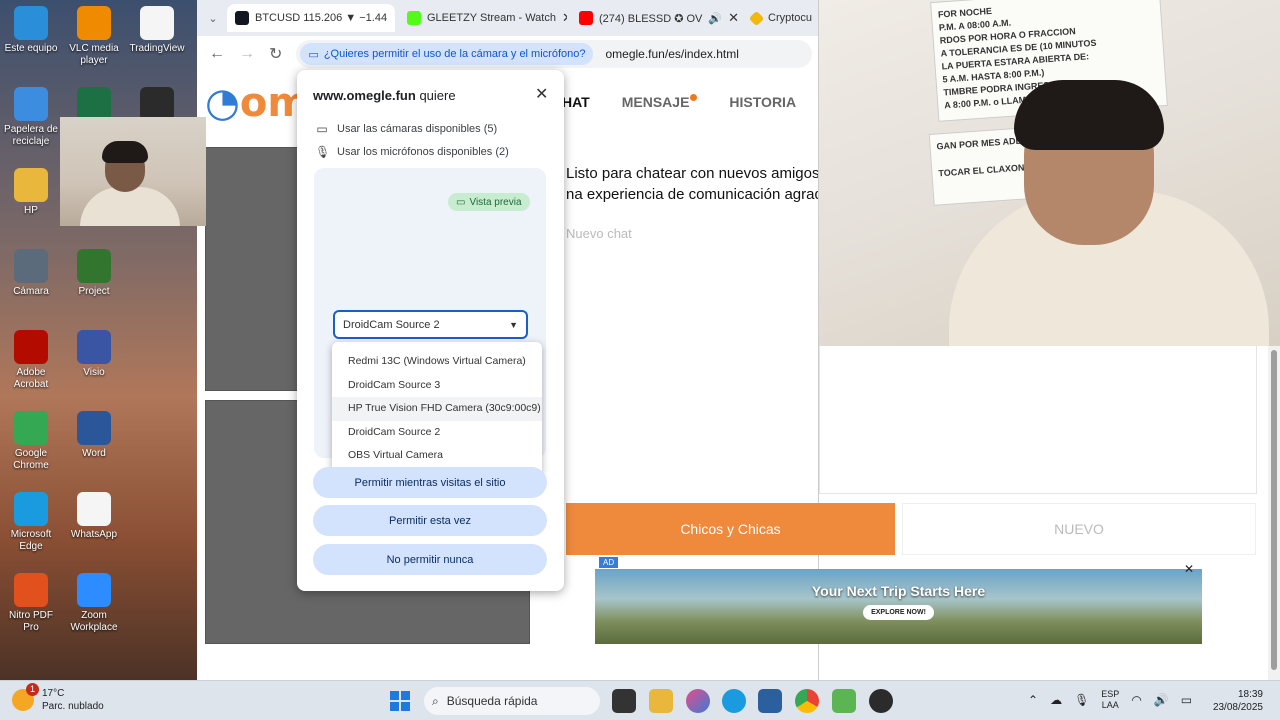  I want to click on camera-option: DroidCam Source 2, so click(437, 433).